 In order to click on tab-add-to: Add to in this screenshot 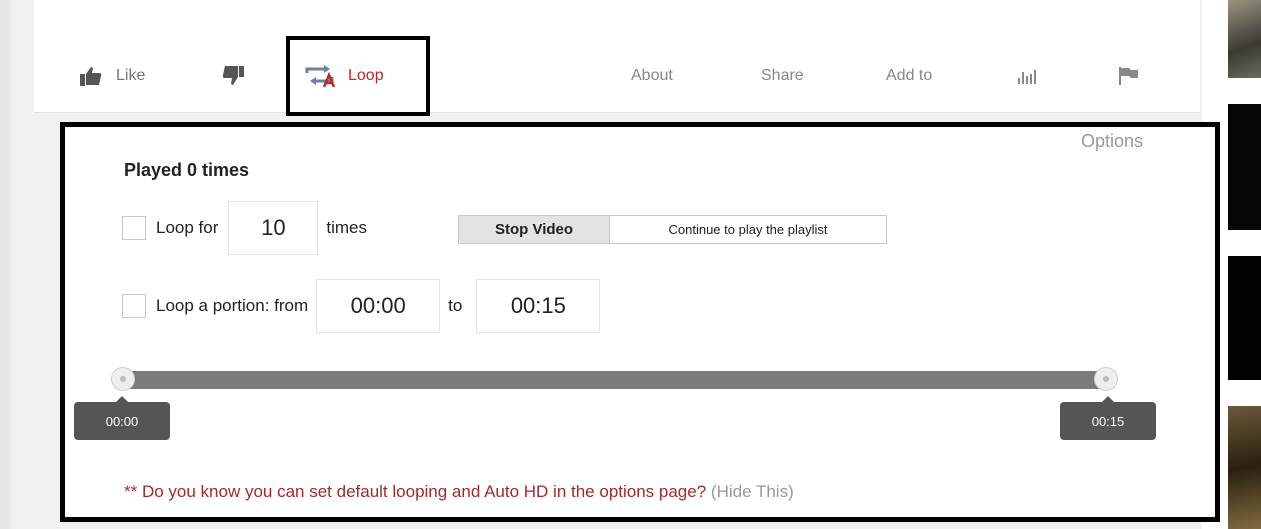, I will do `click(909, 76)`.